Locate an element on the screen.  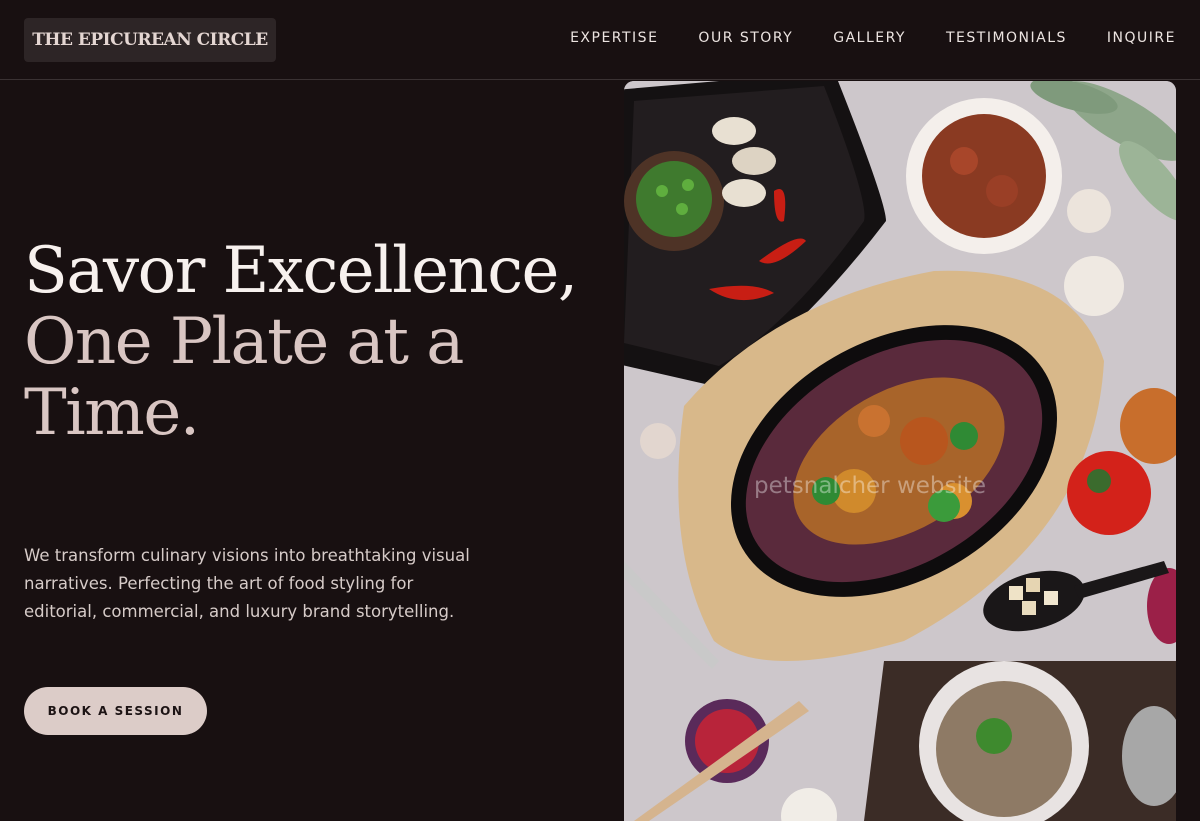
brand-logo: THE EPICUREAN CIRCLE is located at coordinates (150, 40).